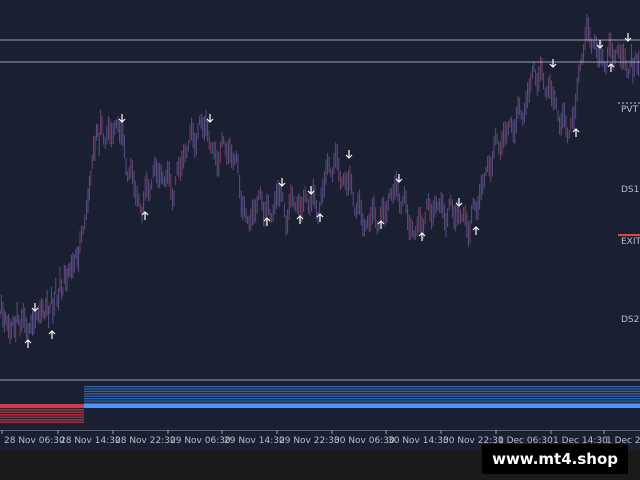 This screenshot has width=640, height=480. What do you see at coordinates (418, 441) in the screenshot?
I see `time-axis-label: 30 Nov 14:30` at bounding box center [418, 441].